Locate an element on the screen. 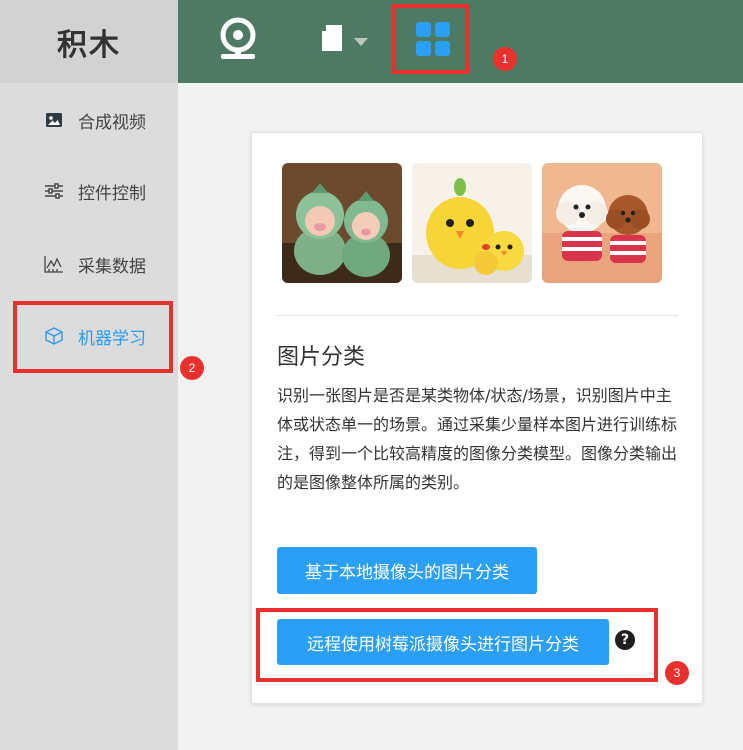 This screenshot has height=750, width=743. sidebar-item-data: 采集数据 is located at coordinates (89, 264).